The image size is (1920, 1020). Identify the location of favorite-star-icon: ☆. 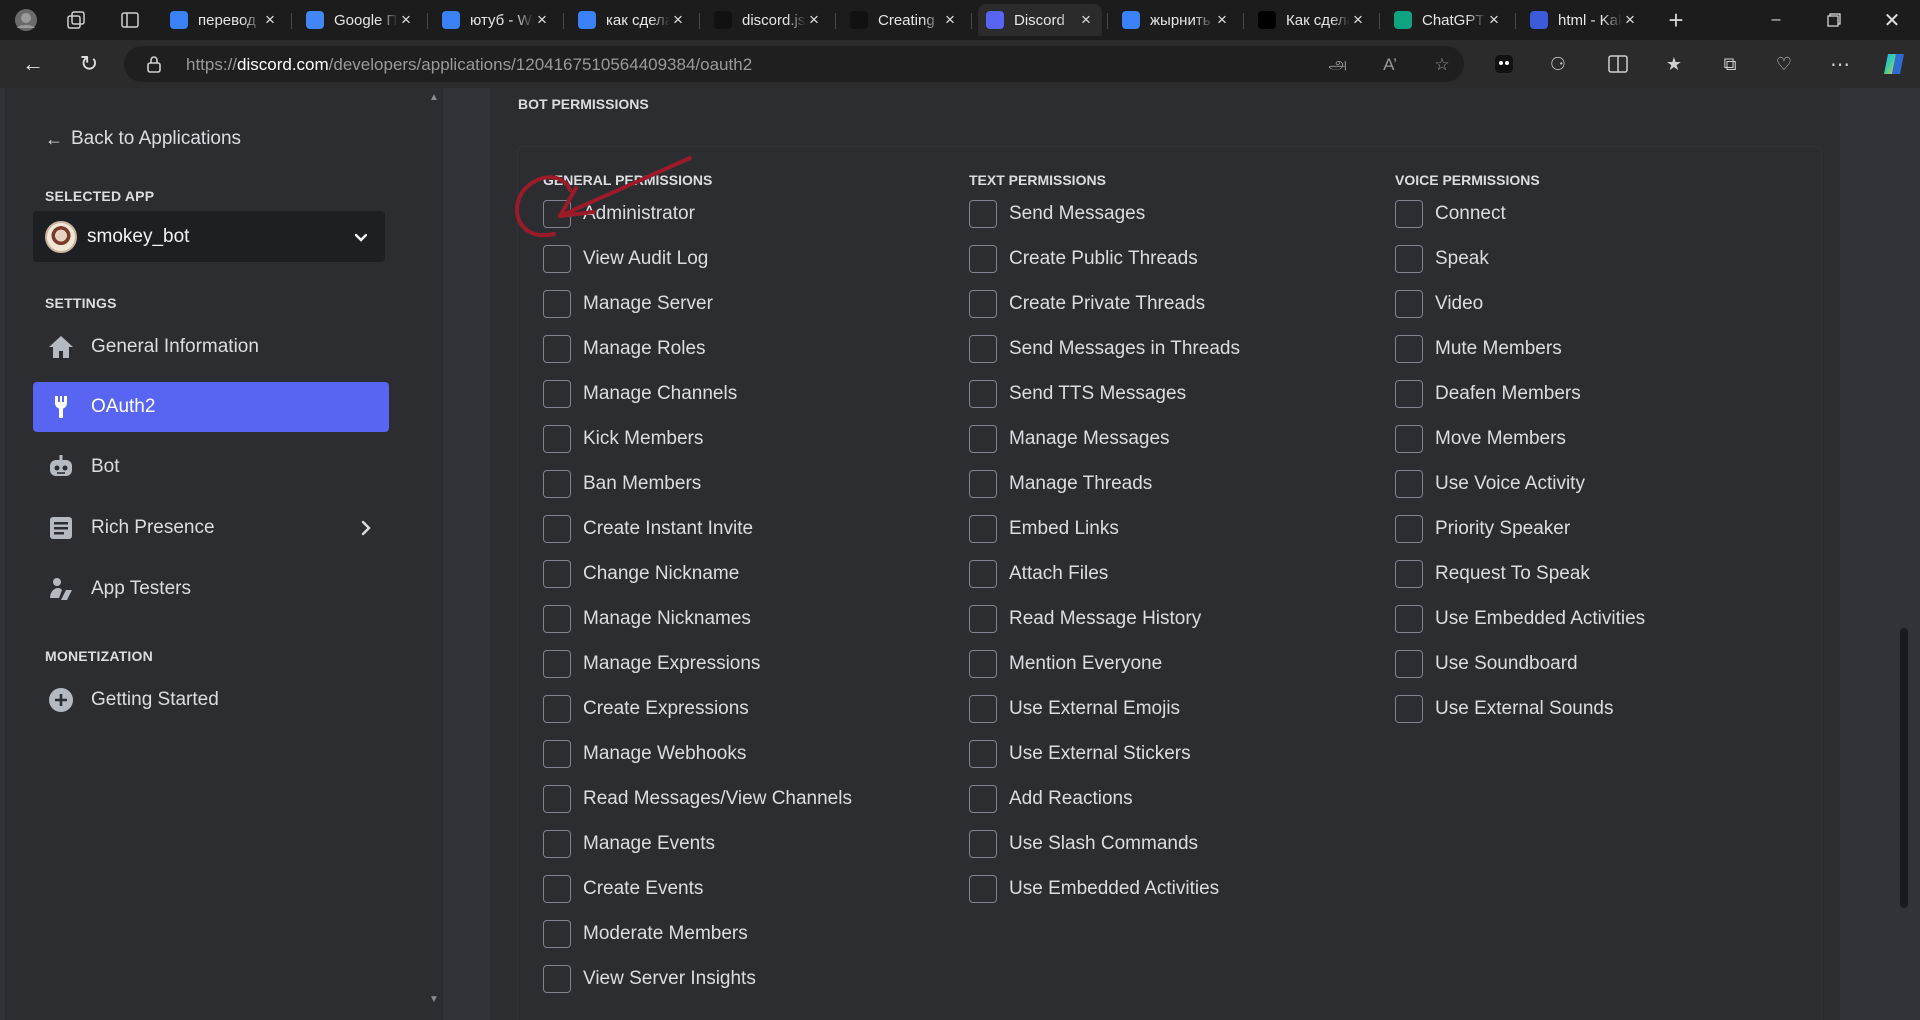
(1442, 65).